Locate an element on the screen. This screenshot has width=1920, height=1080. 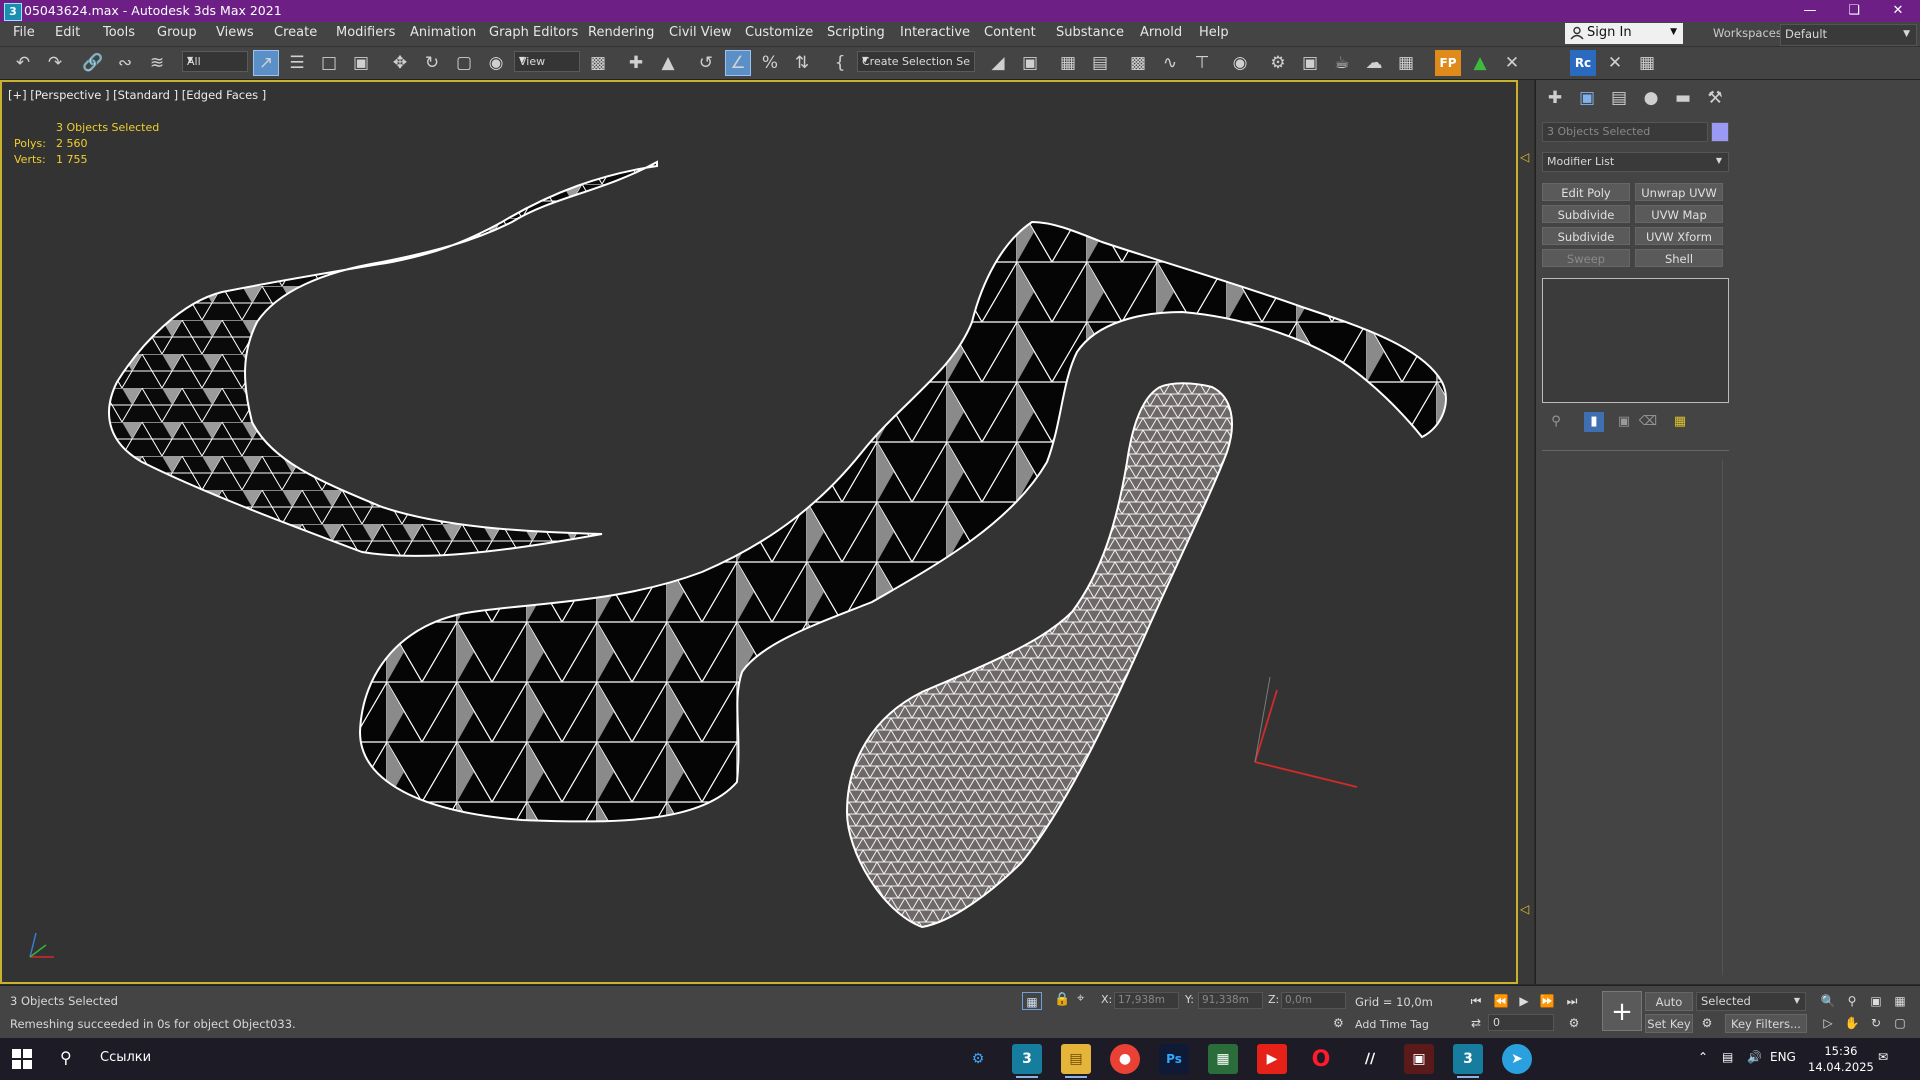
search-icon: ⚲ is located at coordinates (66, 1057).